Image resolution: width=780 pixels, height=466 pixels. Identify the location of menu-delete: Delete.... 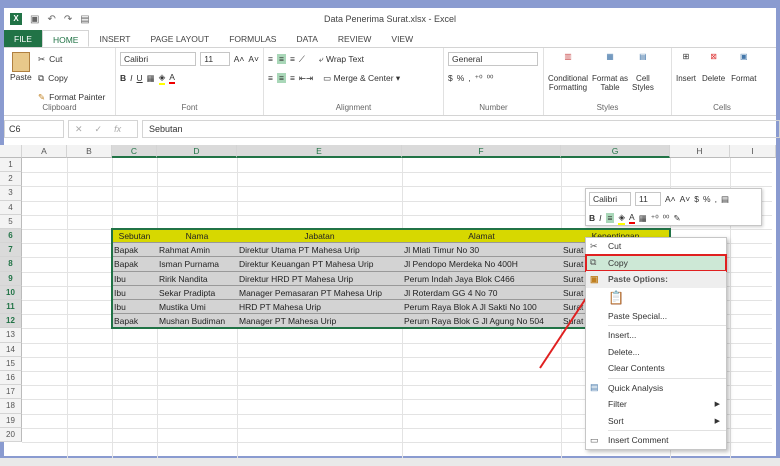
(656, 352).